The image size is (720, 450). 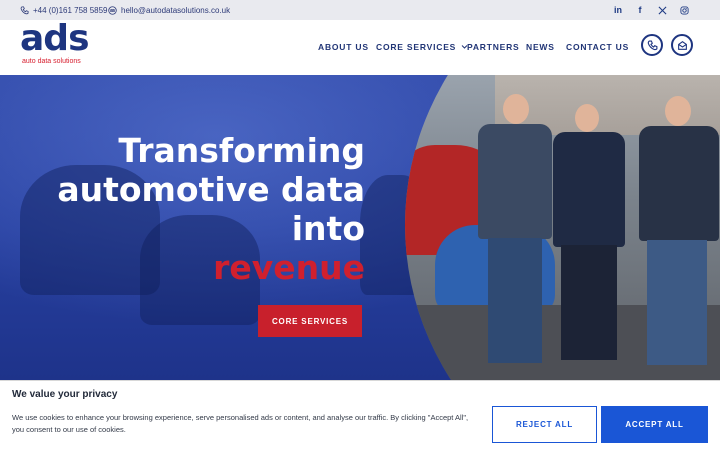 I want to click on nav-contact-us: CONTACT US, so click(x=597, y=47).